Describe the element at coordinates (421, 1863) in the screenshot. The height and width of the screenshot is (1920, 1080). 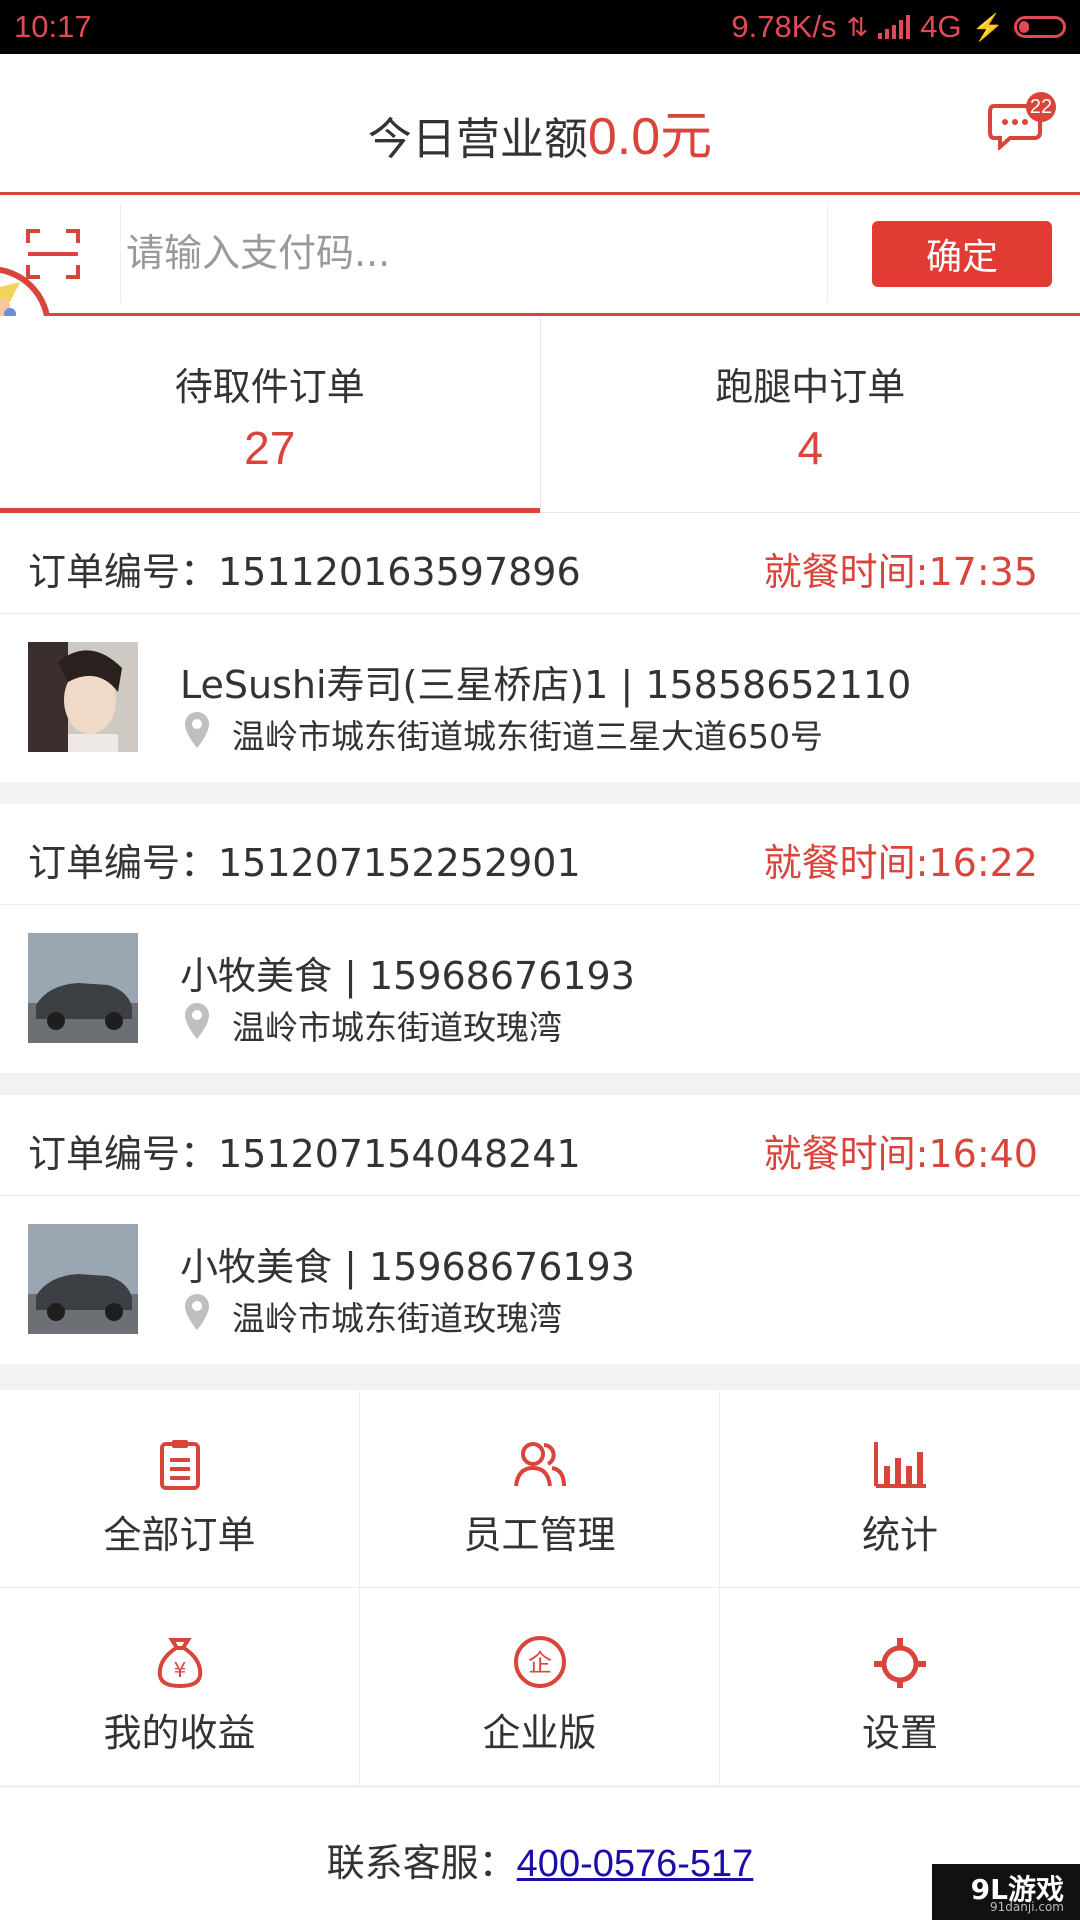
I see `customer-service-label: 联系客服：` at that location.